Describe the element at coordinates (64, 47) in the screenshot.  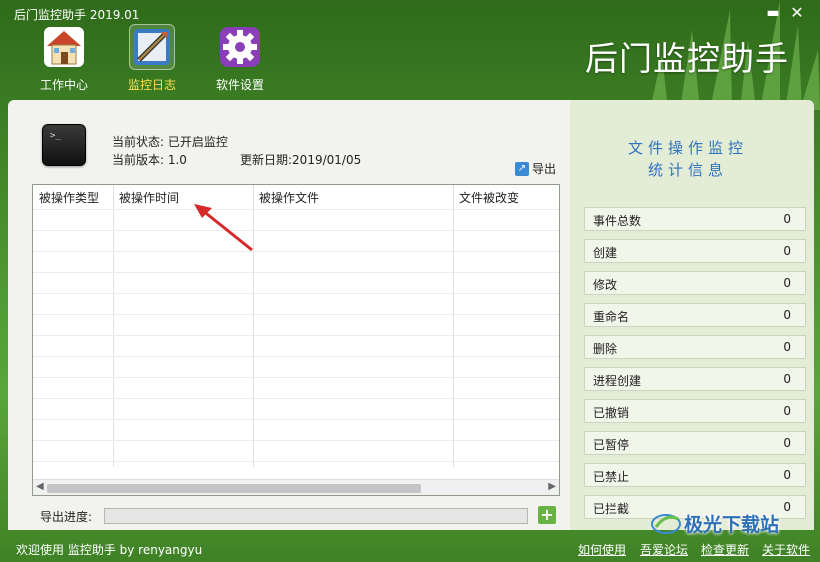
I see `house-icon` at that location.